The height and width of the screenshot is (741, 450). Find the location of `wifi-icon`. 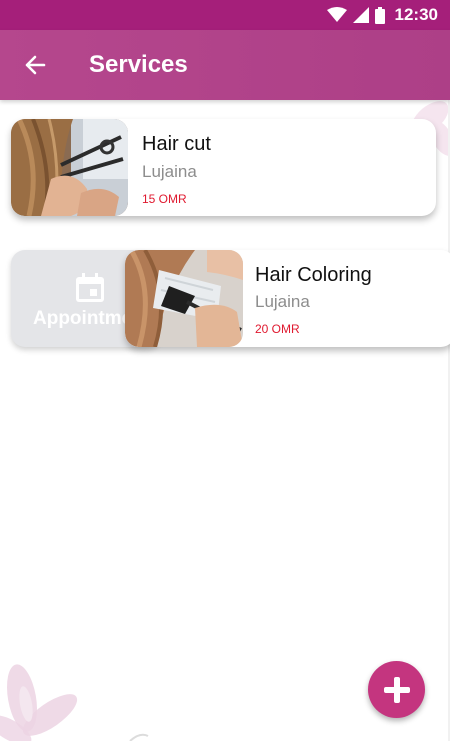

wifi-icon is located at coordinates (336, 14).